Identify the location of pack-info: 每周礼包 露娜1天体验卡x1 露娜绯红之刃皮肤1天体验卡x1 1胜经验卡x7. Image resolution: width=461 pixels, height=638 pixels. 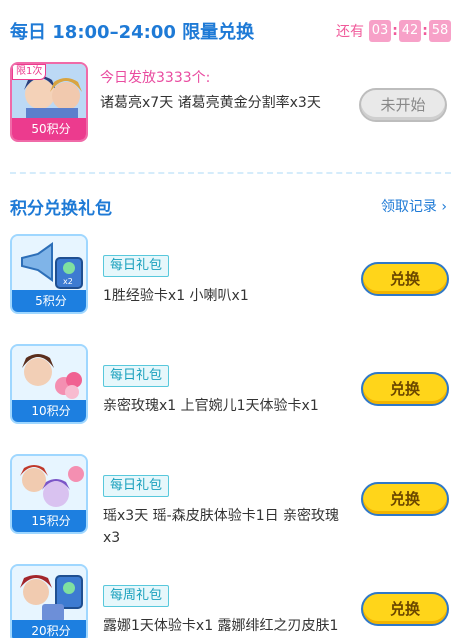
(223, 611).